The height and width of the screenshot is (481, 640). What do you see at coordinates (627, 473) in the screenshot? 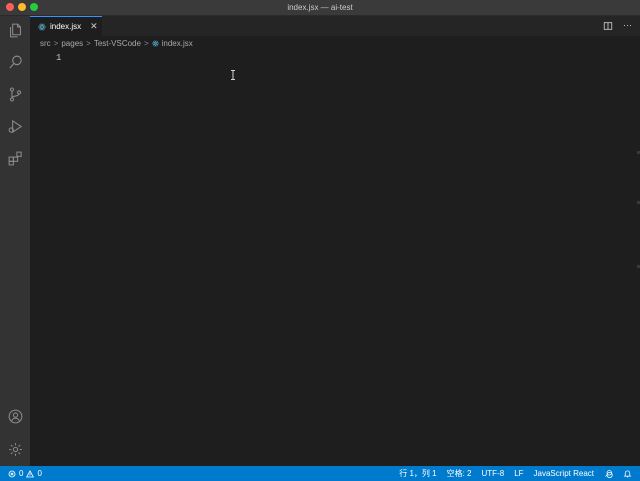
I see `notifications-bell-icon` at bounding box center [627, 473].